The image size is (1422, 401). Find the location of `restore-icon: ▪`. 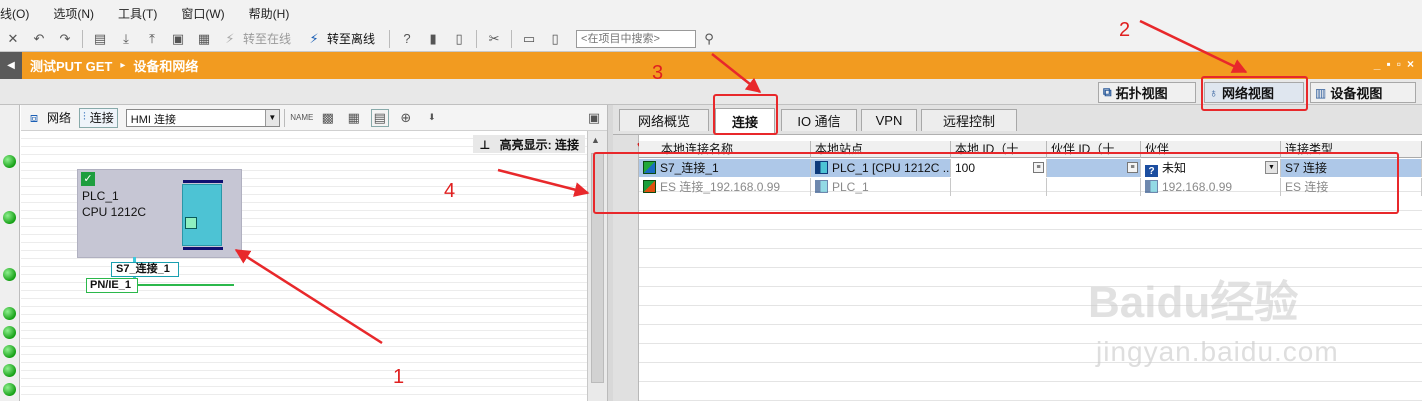

restore-icon: ▪ is located at coordinates (1388, 64).